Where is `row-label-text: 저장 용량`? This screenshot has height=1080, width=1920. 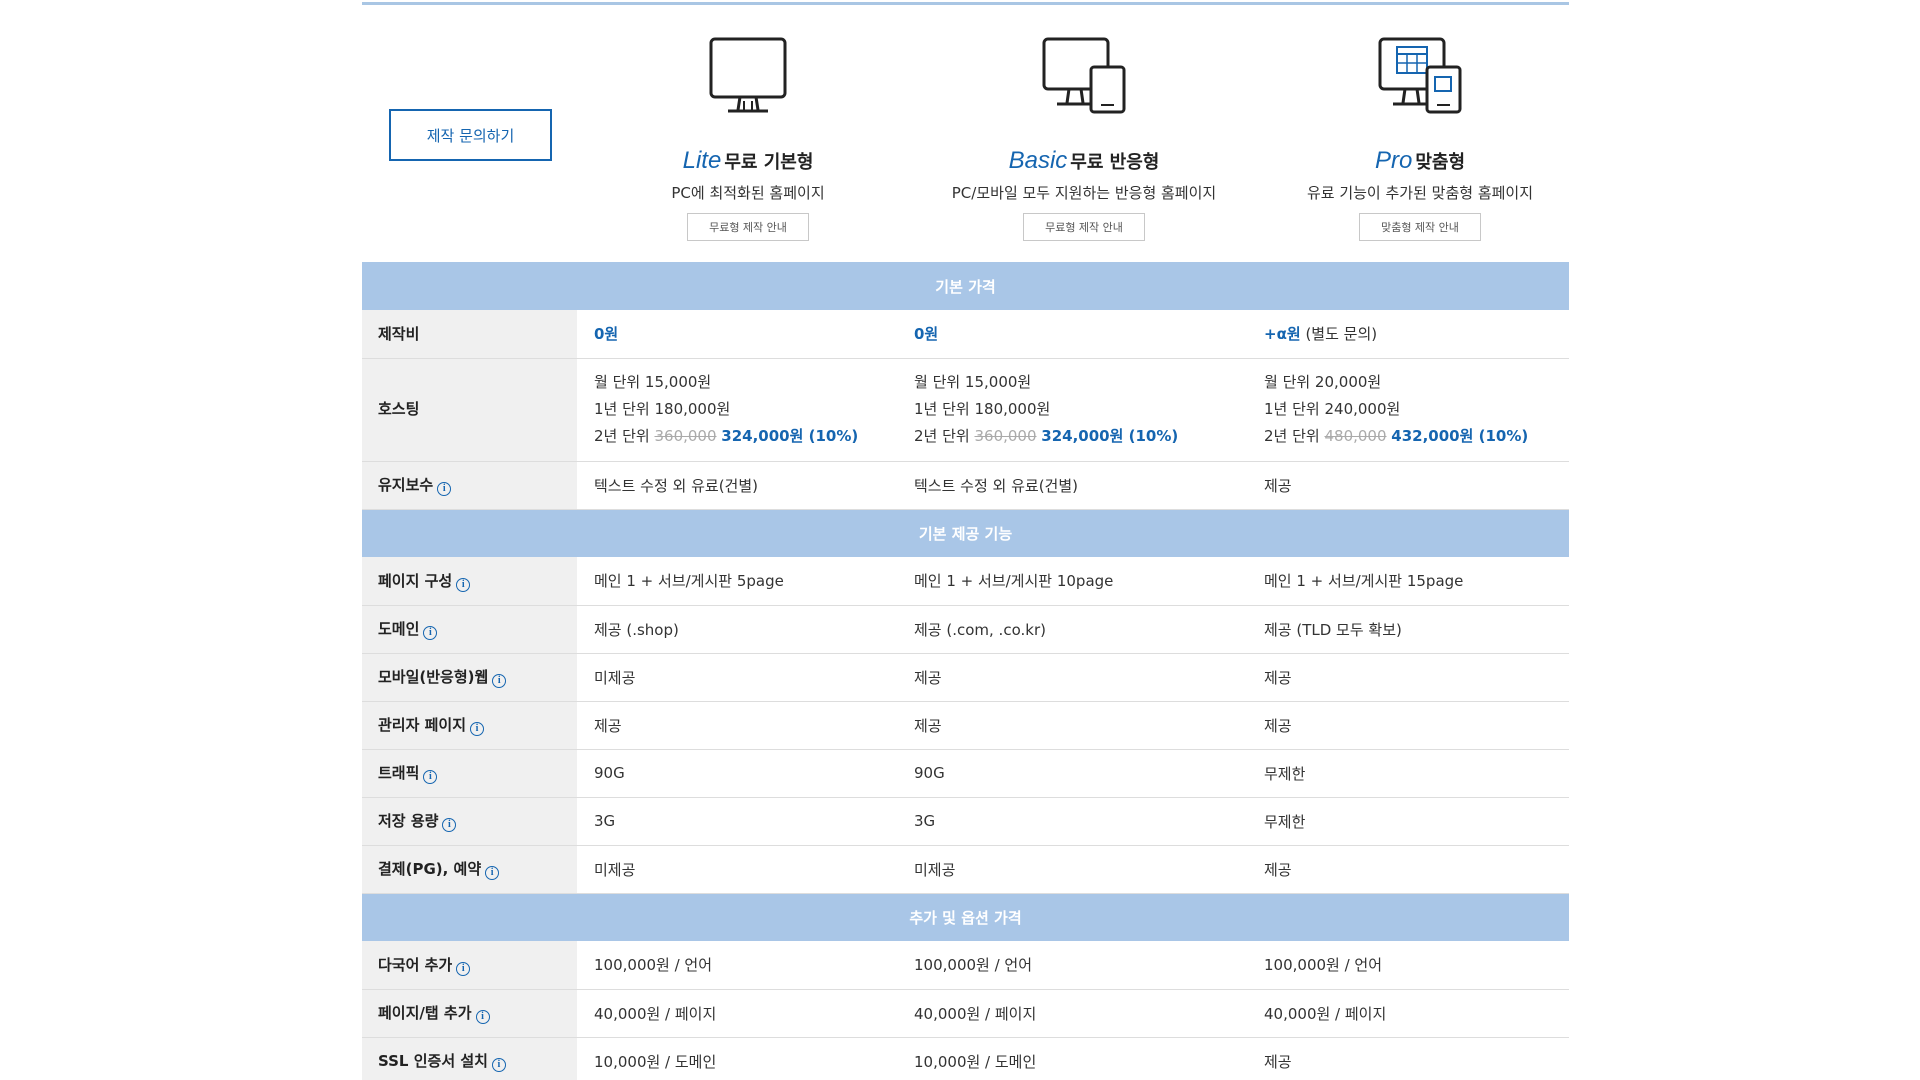
row-label-text: 저장 용량 is located at coordinates (408, 821).